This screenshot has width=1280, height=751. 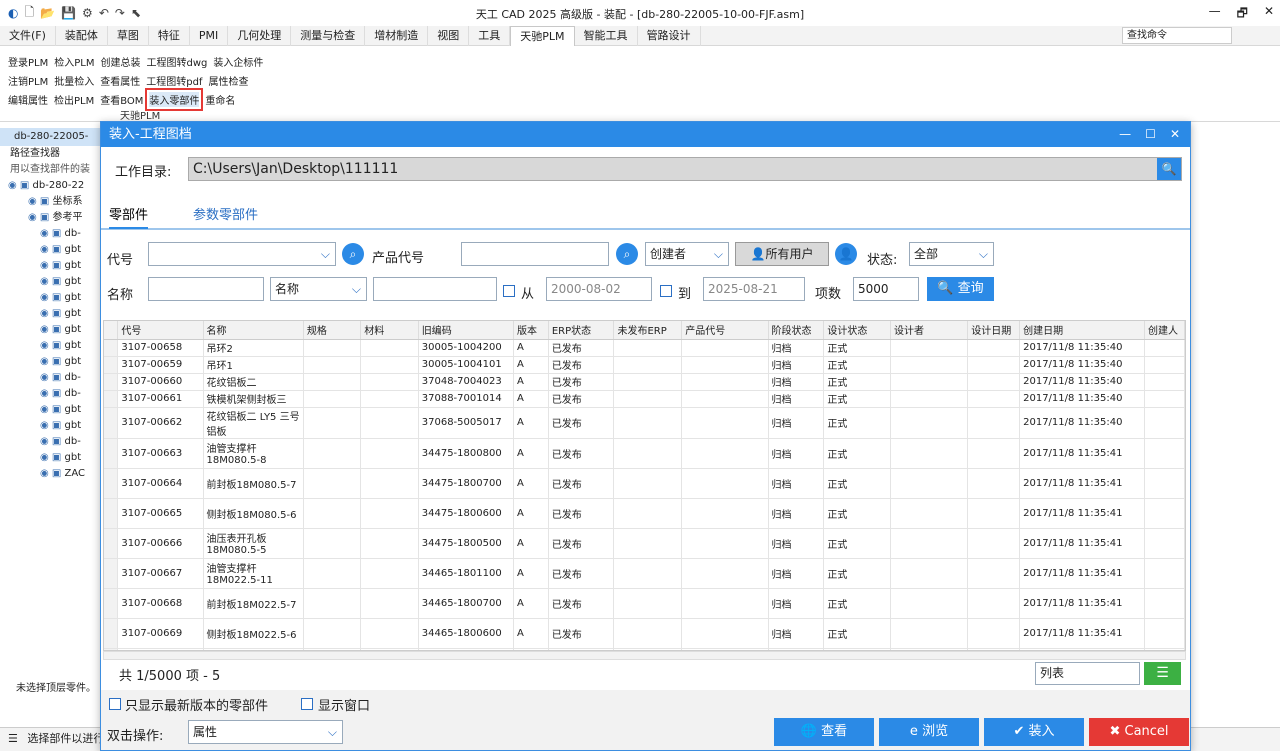 What do you see at coordinates (725, 330) in the screenshot?
I see `column-header: 产品代号` at bounding box center [725, 330].